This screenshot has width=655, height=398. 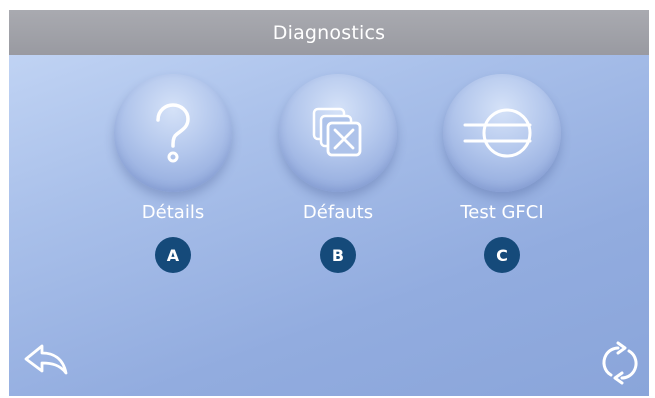 I want to click on badge-a: A, so click(x=173, y=255).